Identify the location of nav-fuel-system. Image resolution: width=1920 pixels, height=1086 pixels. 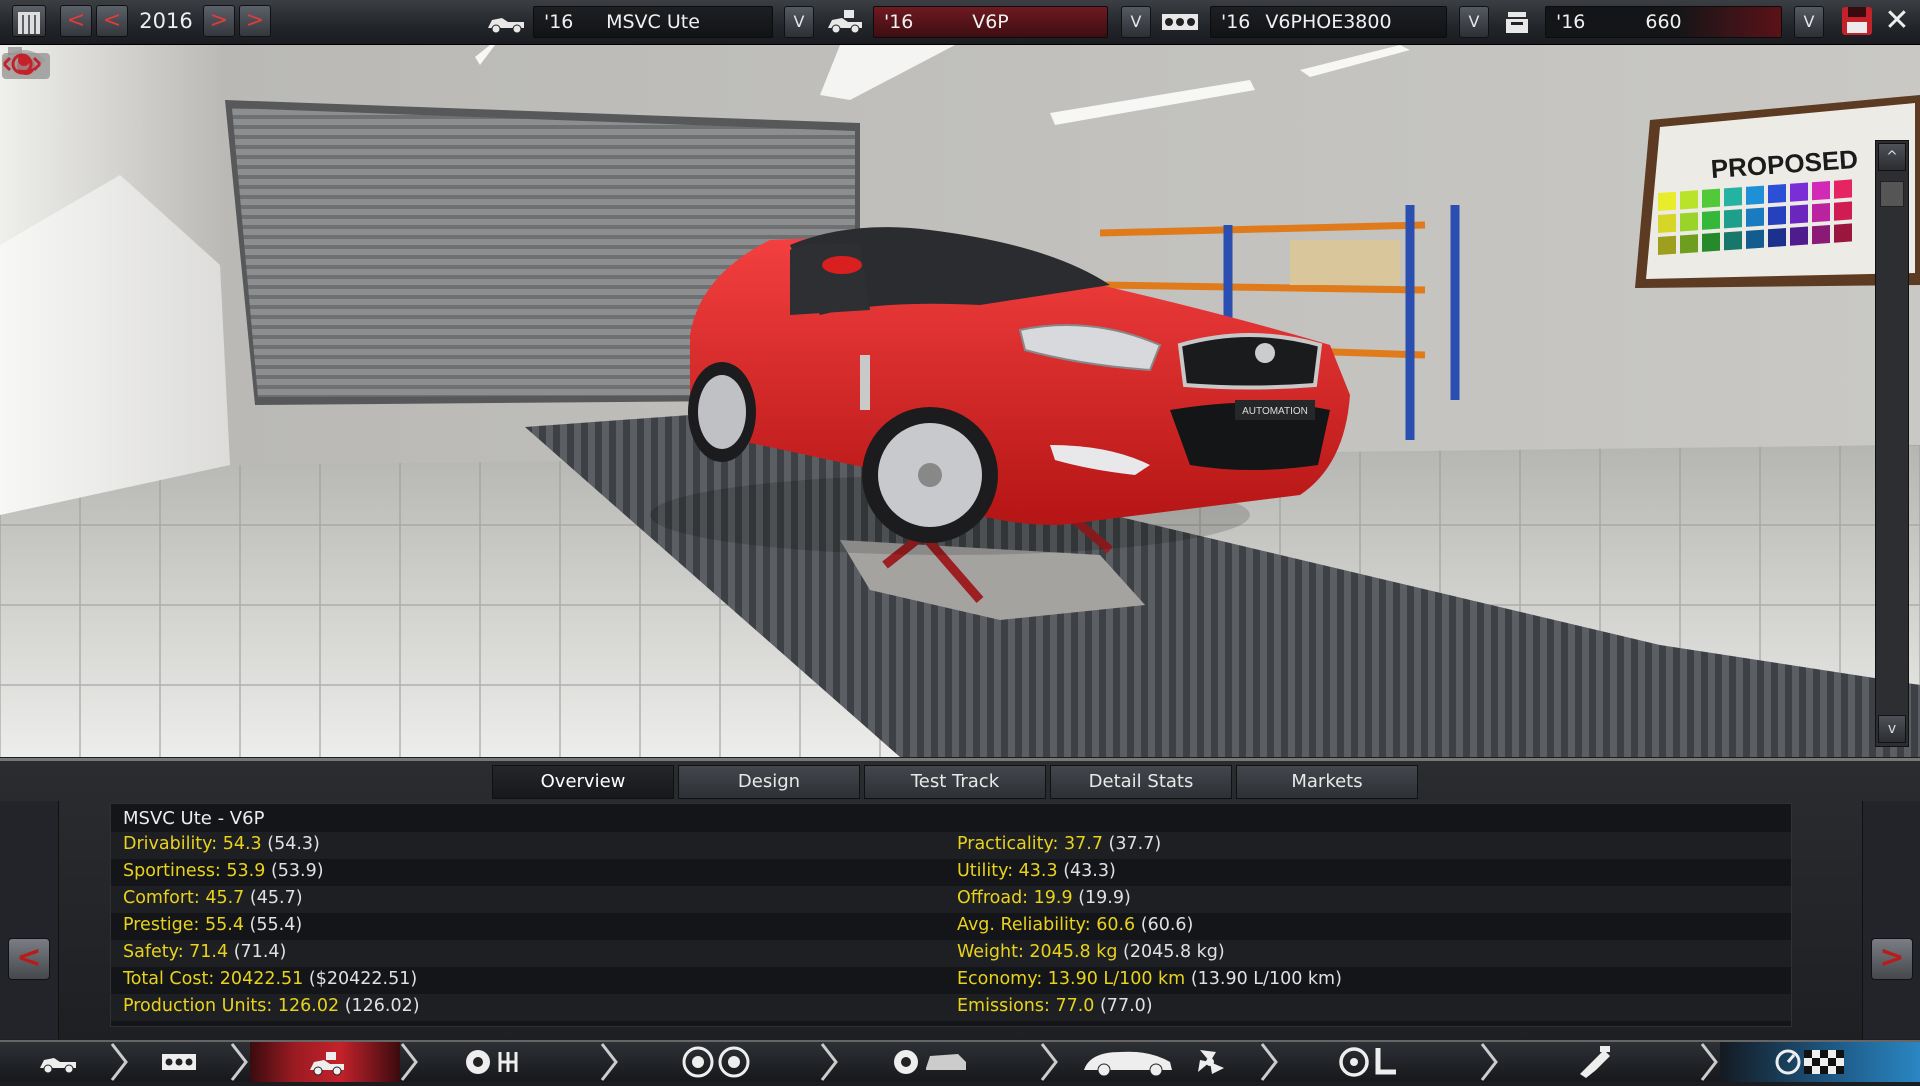
(1600, 1062).